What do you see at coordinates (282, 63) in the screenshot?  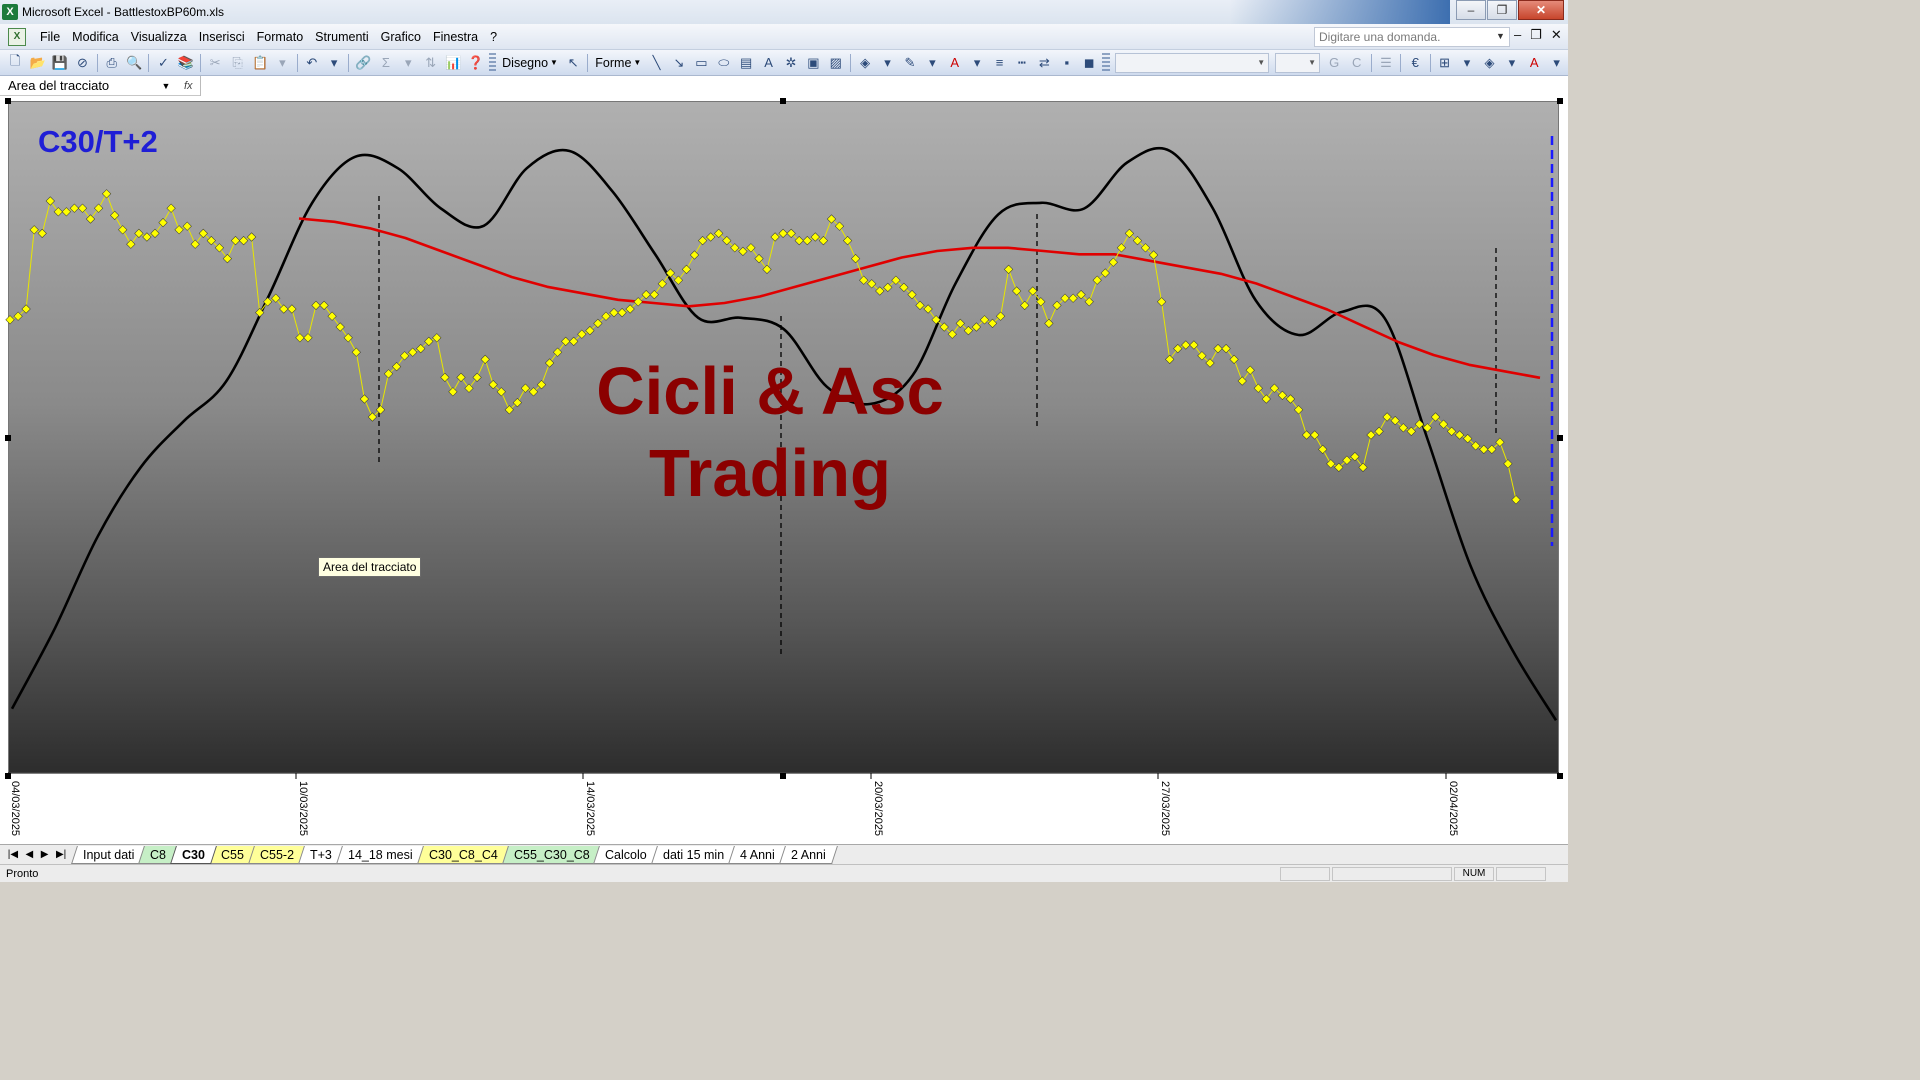 I see `paste-dropdown-icon: ▾` at bounding box center [282, 63].